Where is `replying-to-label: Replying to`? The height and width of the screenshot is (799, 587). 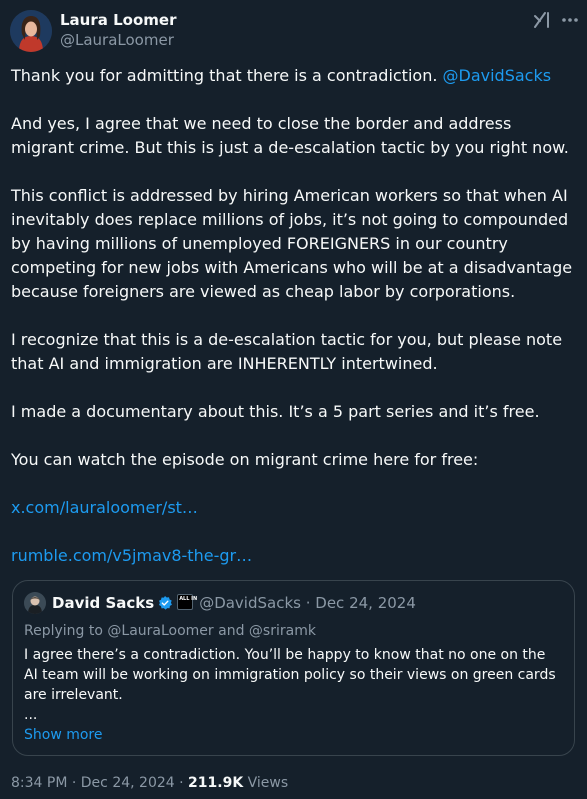 replying-to-label: Replying to is located at coordinates (66, 631).